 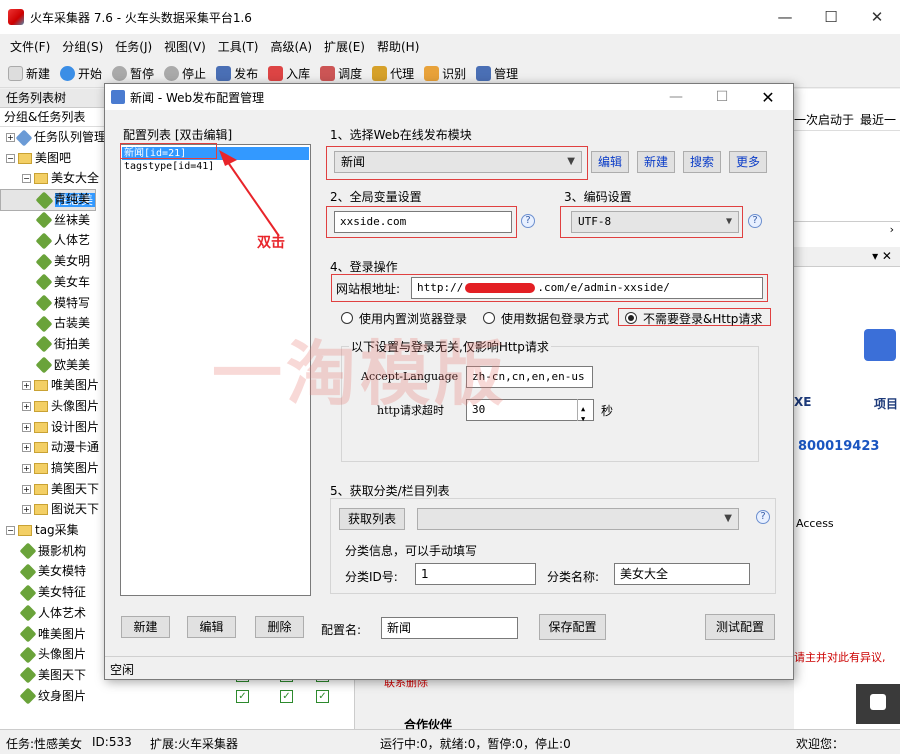 What do you see at coordinates (489, 318) in the screenshot?
I see `radio-packet-login` at bounding box center [489, 318].